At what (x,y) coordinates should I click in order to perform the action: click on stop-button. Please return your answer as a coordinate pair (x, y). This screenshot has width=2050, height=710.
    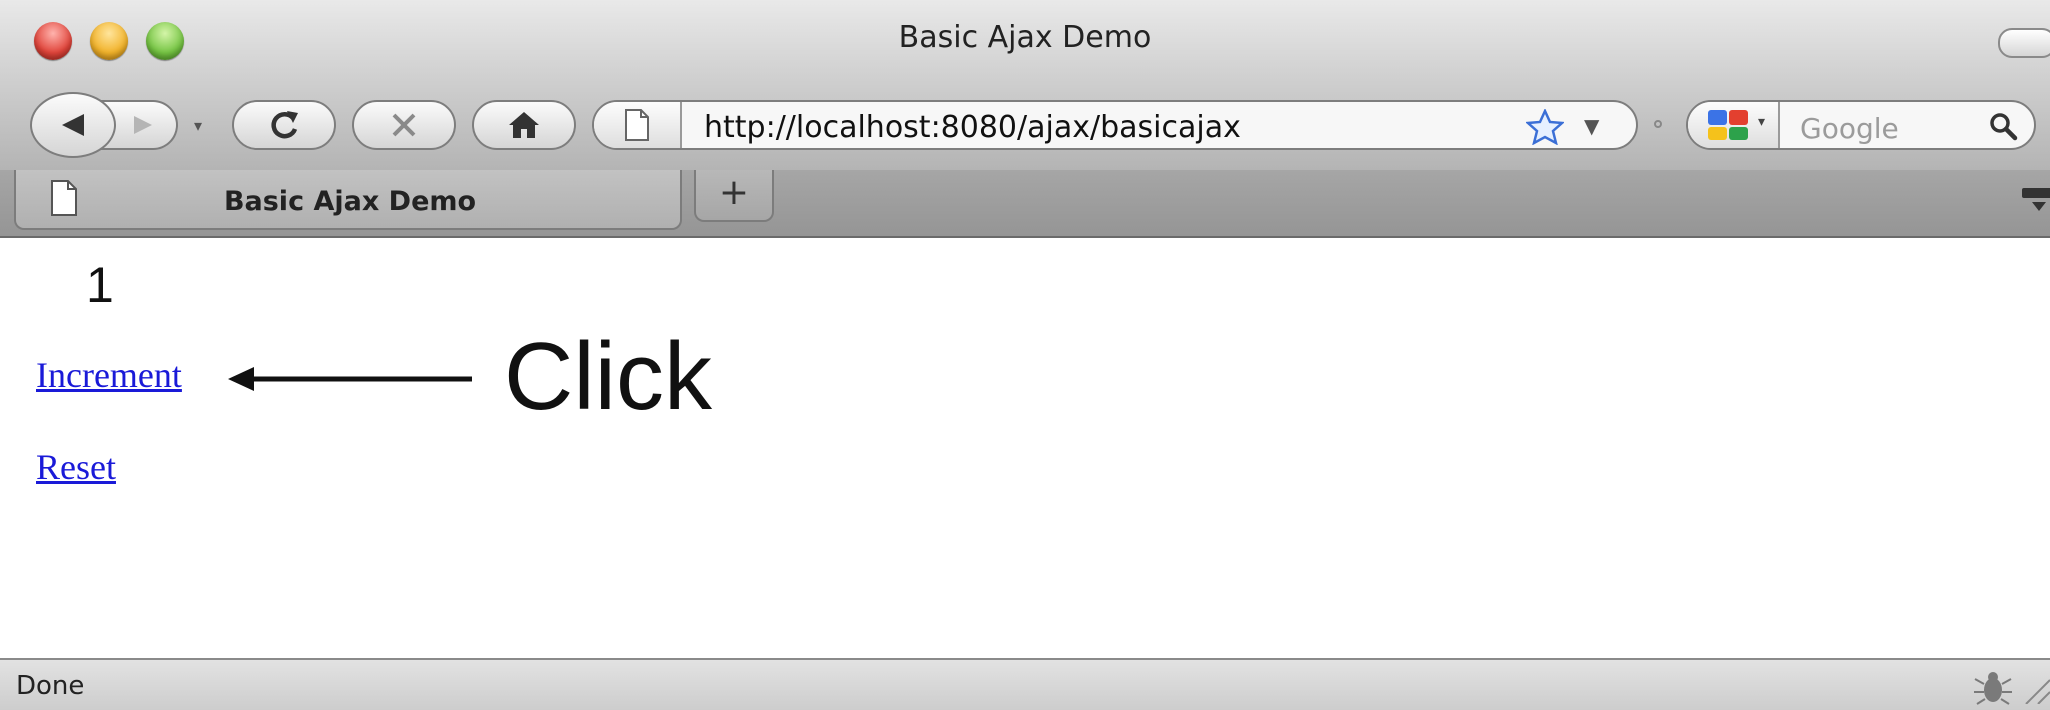
    Looking at the image, I should click on (404, 125).